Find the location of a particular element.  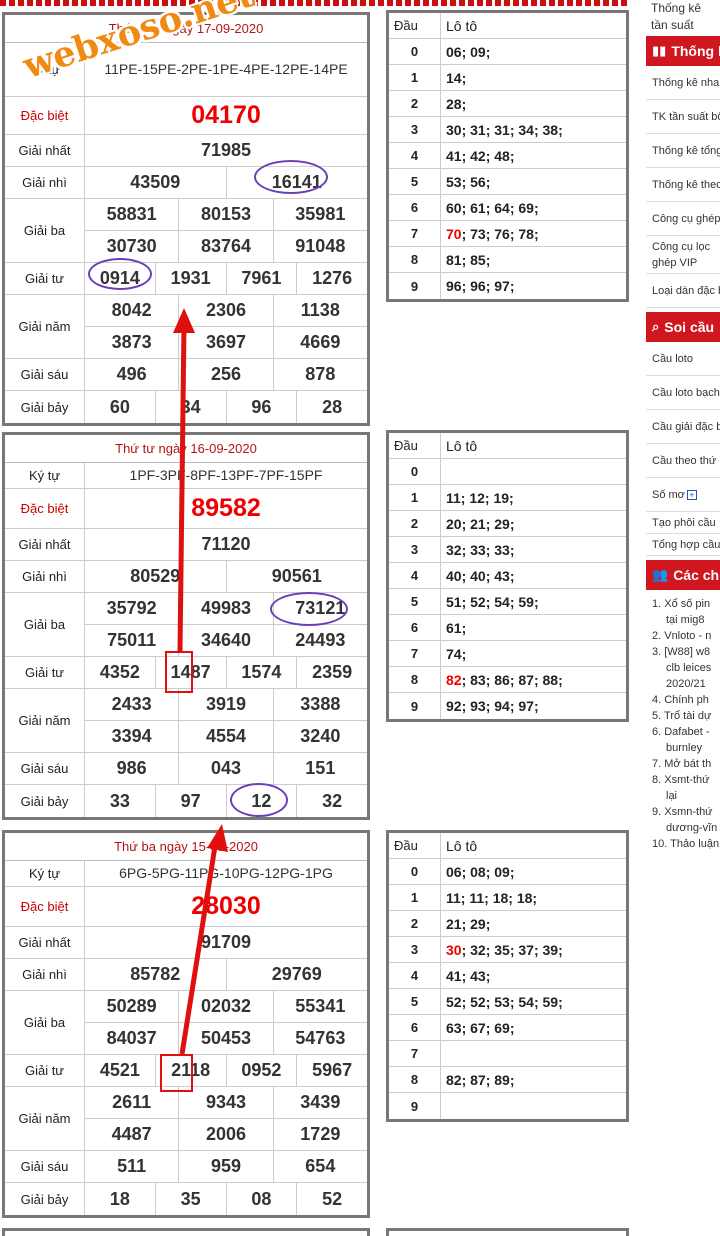

topic-link: 10. Thảo luận is located at coordinates (686, 844).